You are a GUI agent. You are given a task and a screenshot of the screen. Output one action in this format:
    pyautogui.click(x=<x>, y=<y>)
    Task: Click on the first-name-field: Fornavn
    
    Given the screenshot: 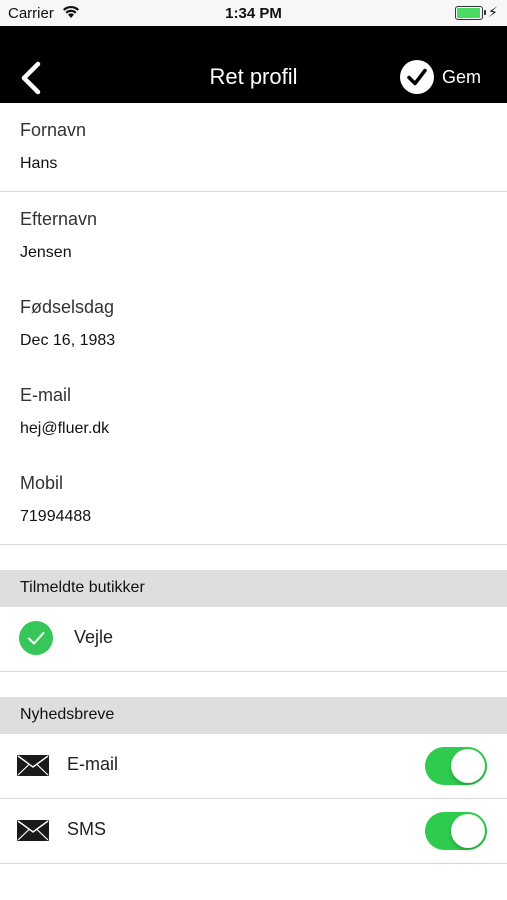 What is the action you would take?
    pyautogui.click(x=253, y=147)
    